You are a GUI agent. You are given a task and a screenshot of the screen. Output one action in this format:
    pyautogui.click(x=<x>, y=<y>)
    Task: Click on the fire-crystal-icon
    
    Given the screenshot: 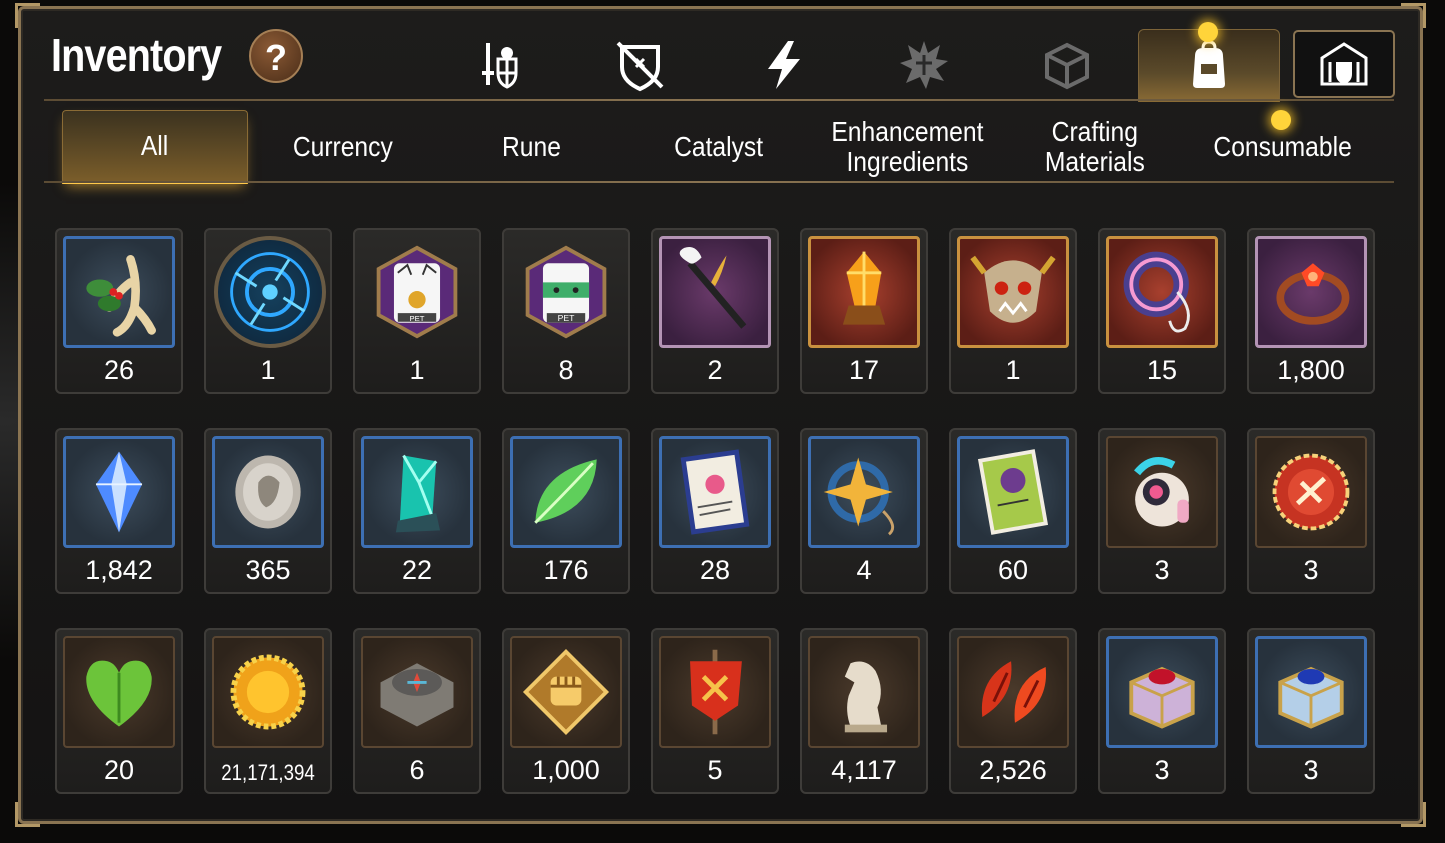 What is the action you would take?
    pyautogui.click(x=864, y=288)
    